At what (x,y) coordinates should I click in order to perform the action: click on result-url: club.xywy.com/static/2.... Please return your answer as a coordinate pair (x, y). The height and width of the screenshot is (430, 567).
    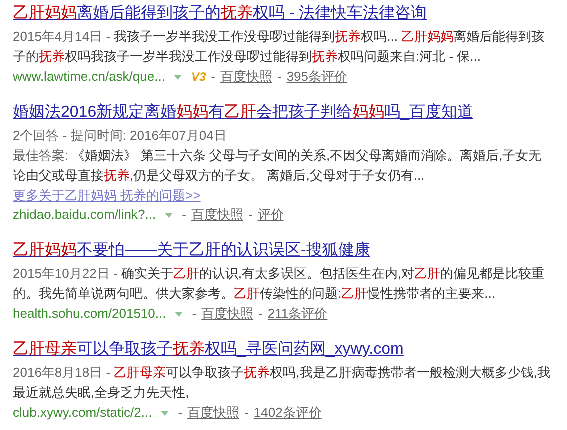
    Looking at the image, I should click on (82, 413).